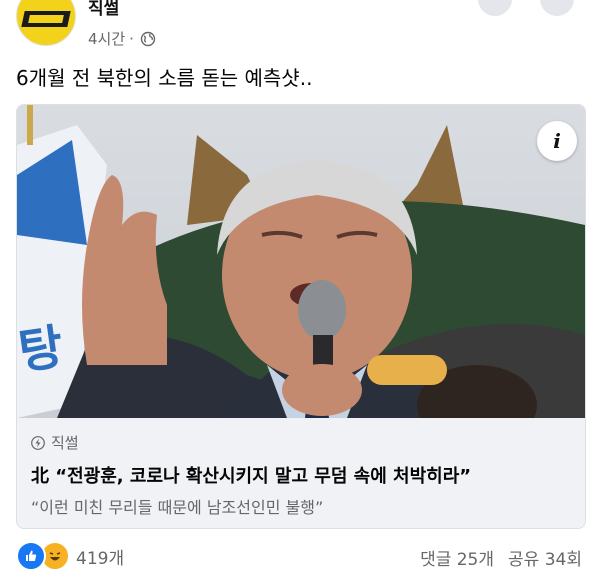 The image size is (600, 583). What do you see at coordinates (557, 141) in the screenshot?
I see `info-icon: i` at bounding box center [557, 141].